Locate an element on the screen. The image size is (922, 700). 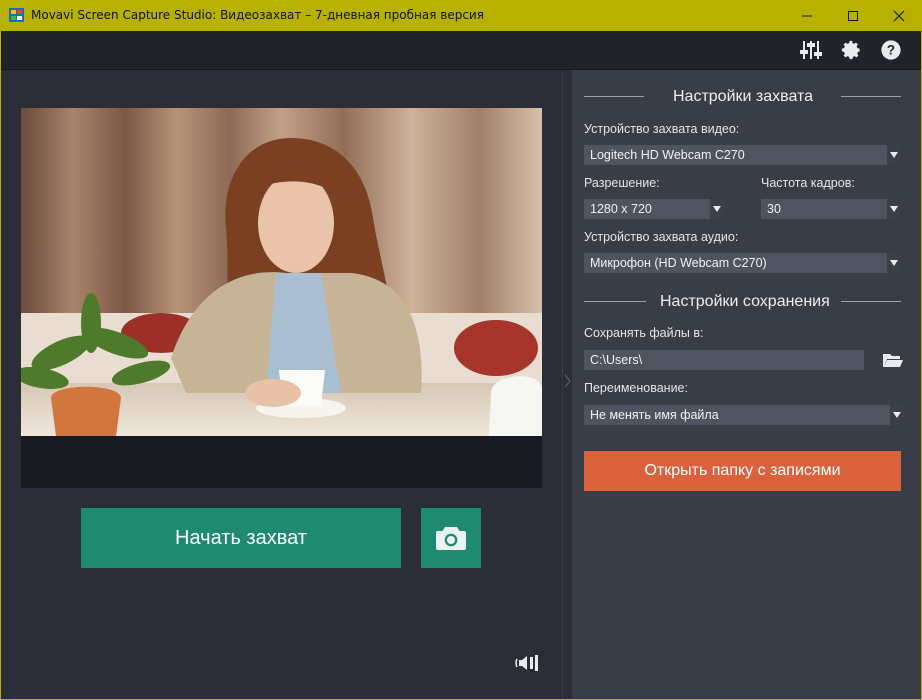
video-device-value: Logitech HD Webcam C270 is located at coordinates (667, 155).